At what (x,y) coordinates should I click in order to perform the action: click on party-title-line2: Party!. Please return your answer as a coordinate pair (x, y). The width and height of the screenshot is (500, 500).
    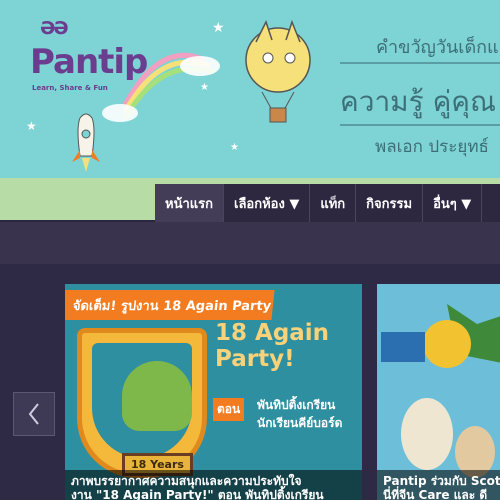
    Looking at the image, I should click on (255, 359).